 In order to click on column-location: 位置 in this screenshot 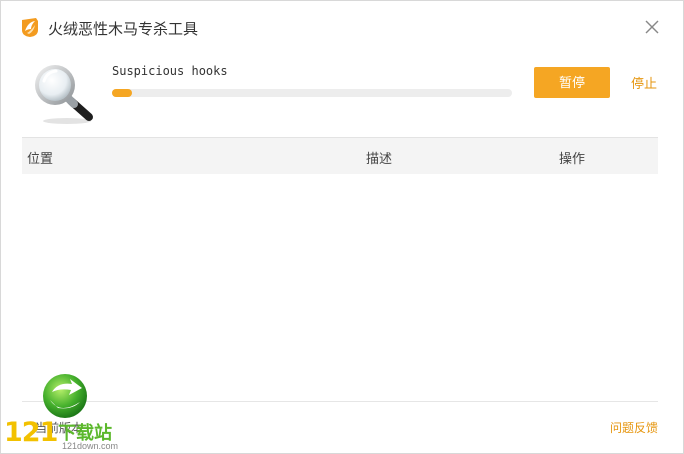, I will do `click(40, 158)`.